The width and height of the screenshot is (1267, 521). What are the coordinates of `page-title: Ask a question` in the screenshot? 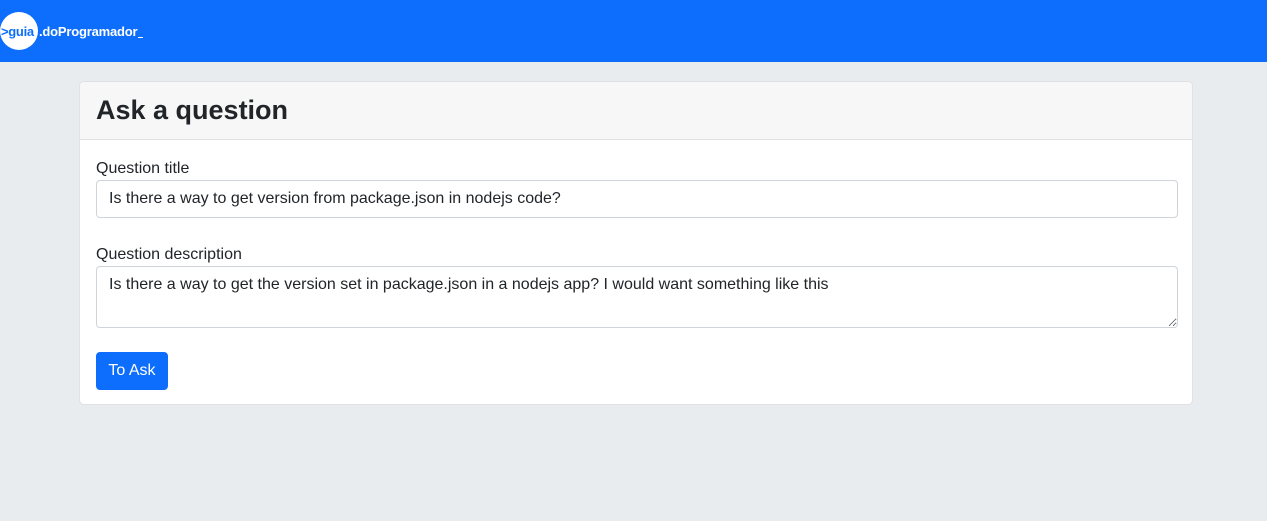 It's located at (192, 110).